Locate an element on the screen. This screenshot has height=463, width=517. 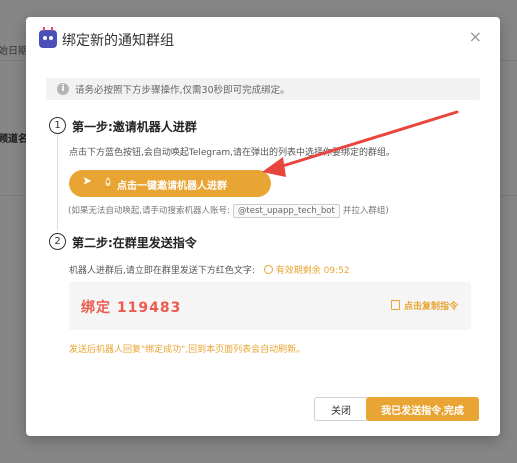
done-button: 我已发送指令,完成 is located at coordinates (422, 409).